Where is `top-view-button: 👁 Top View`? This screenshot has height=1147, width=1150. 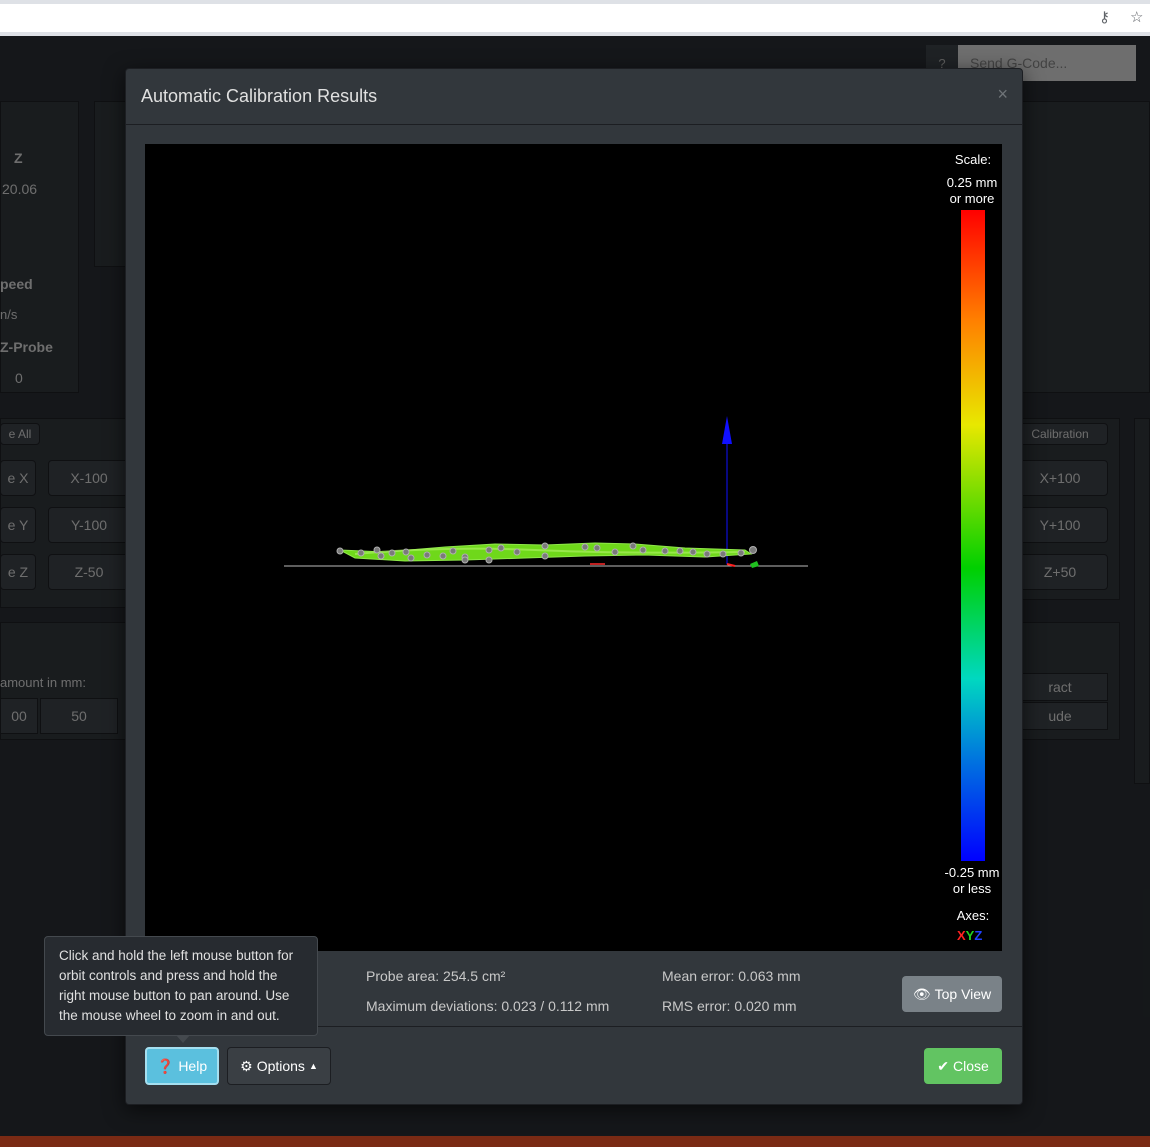 top-view-button: 👁 Top View is located at coordinates (952, 994).